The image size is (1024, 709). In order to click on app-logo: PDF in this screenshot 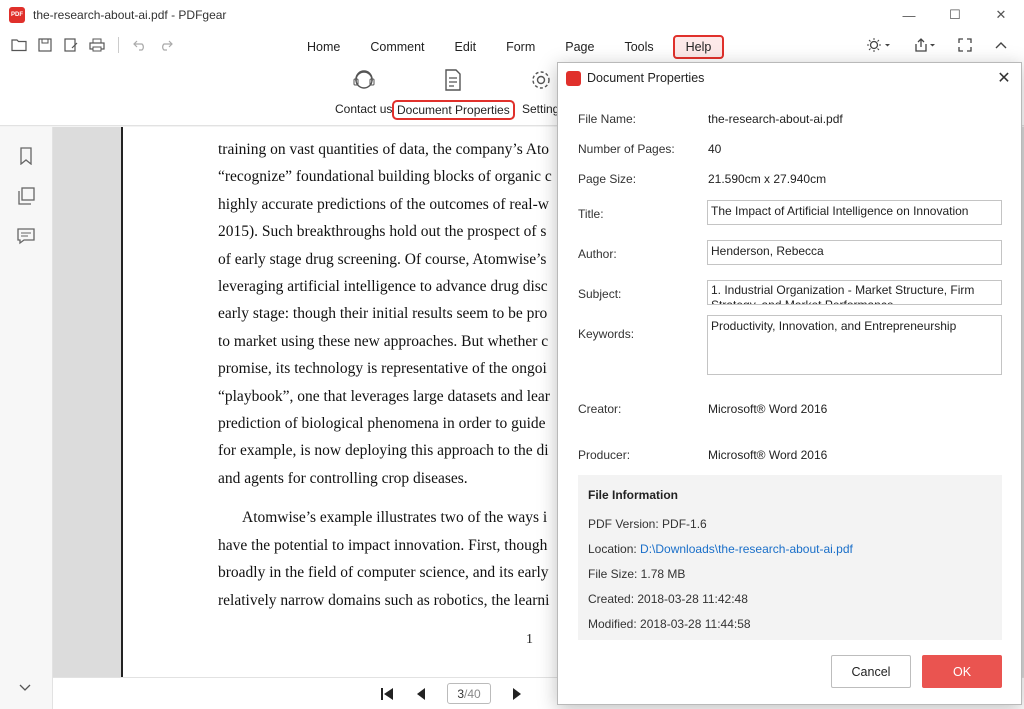, I will do `click(17, 15)`.